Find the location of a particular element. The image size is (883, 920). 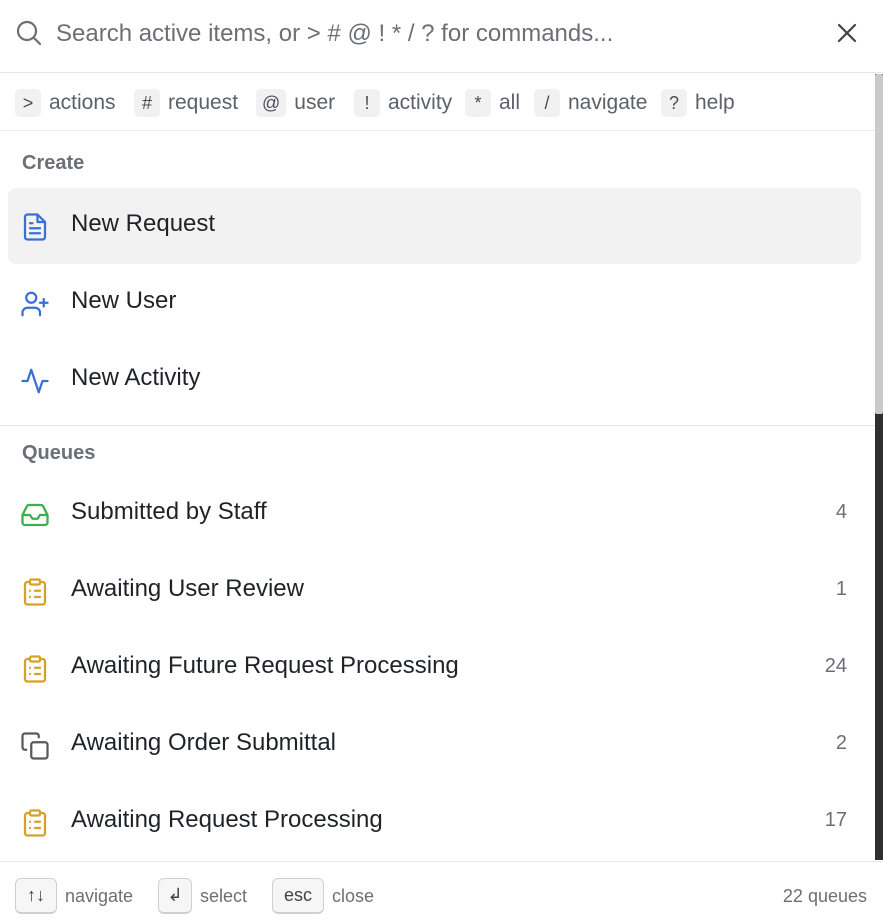

section-divider is located at coordinates (437, 425).